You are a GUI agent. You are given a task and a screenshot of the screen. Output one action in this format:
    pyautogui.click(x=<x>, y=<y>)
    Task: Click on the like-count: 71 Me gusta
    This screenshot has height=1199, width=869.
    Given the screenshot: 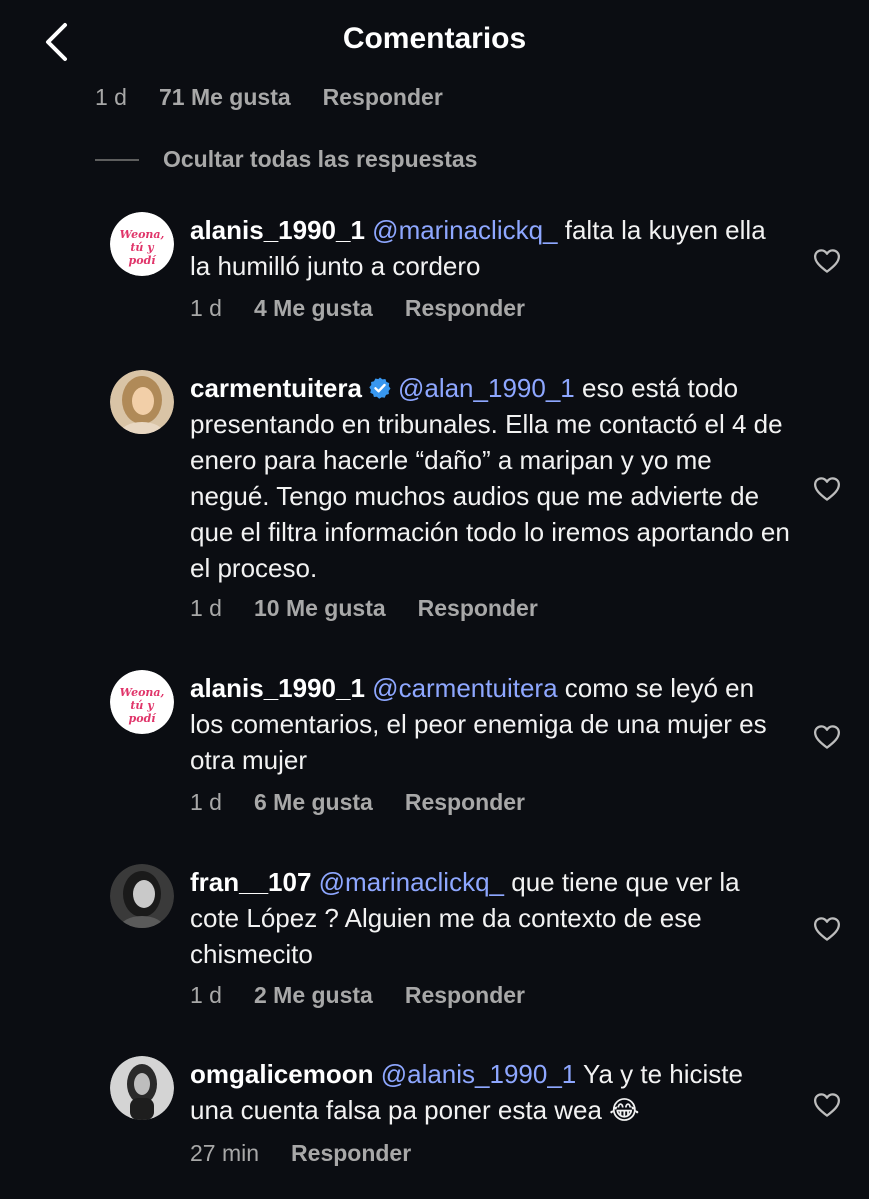 What is the action you would take?
    pyautogui.click(x=225, y=97)
    